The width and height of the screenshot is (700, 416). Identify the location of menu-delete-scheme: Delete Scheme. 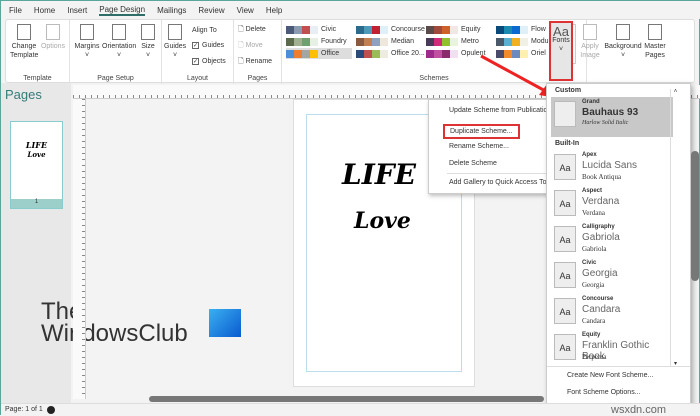
(473, 163).